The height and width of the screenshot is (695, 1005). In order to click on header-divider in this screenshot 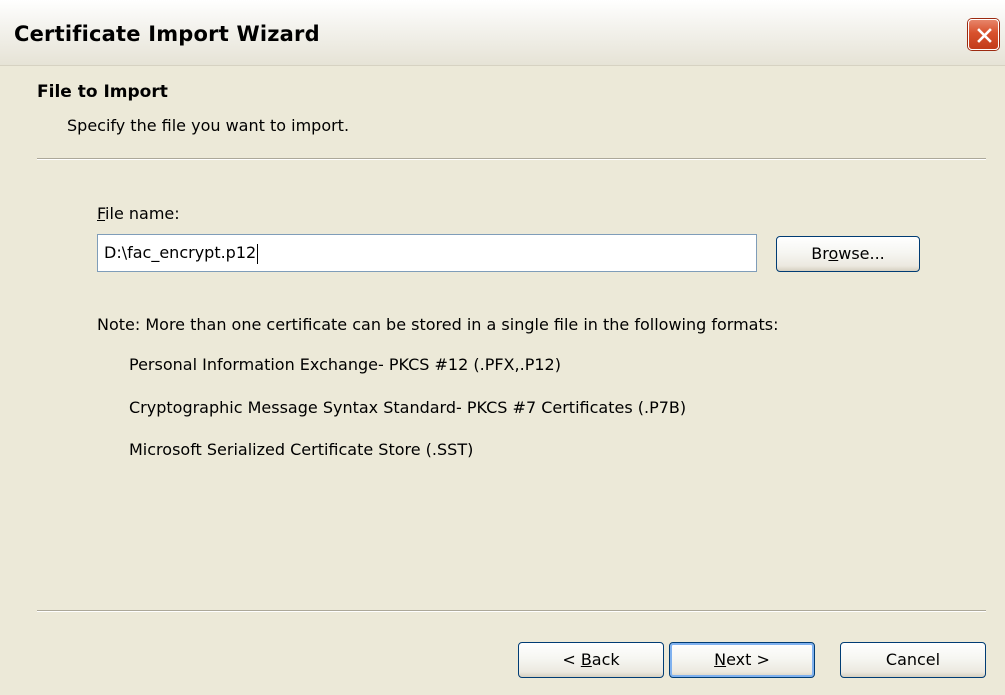, I will do `click(511, 159)`.